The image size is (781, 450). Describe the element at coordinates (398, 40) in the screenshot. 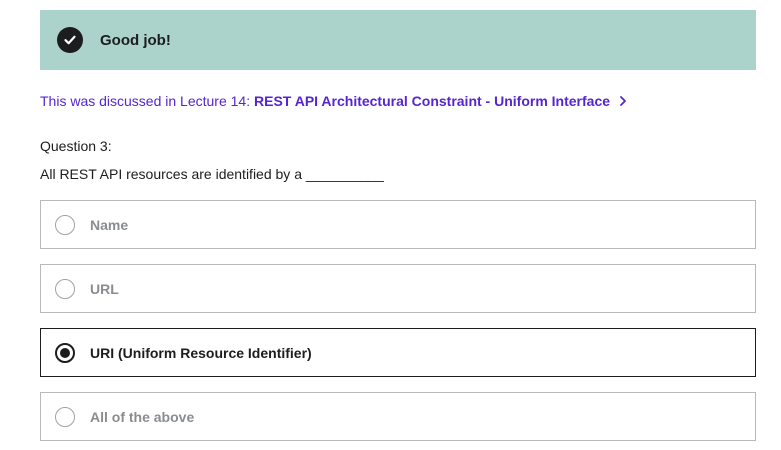

I see `success-banner: Good job!` at that location.